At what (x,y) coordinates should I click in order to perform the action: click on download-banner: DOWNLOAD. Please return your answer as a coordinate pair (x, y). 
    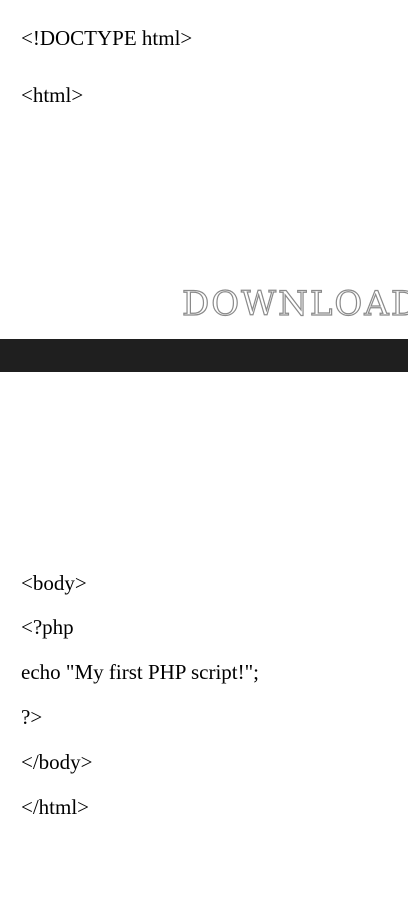
    Looking at the image, I should click on (204, 305).